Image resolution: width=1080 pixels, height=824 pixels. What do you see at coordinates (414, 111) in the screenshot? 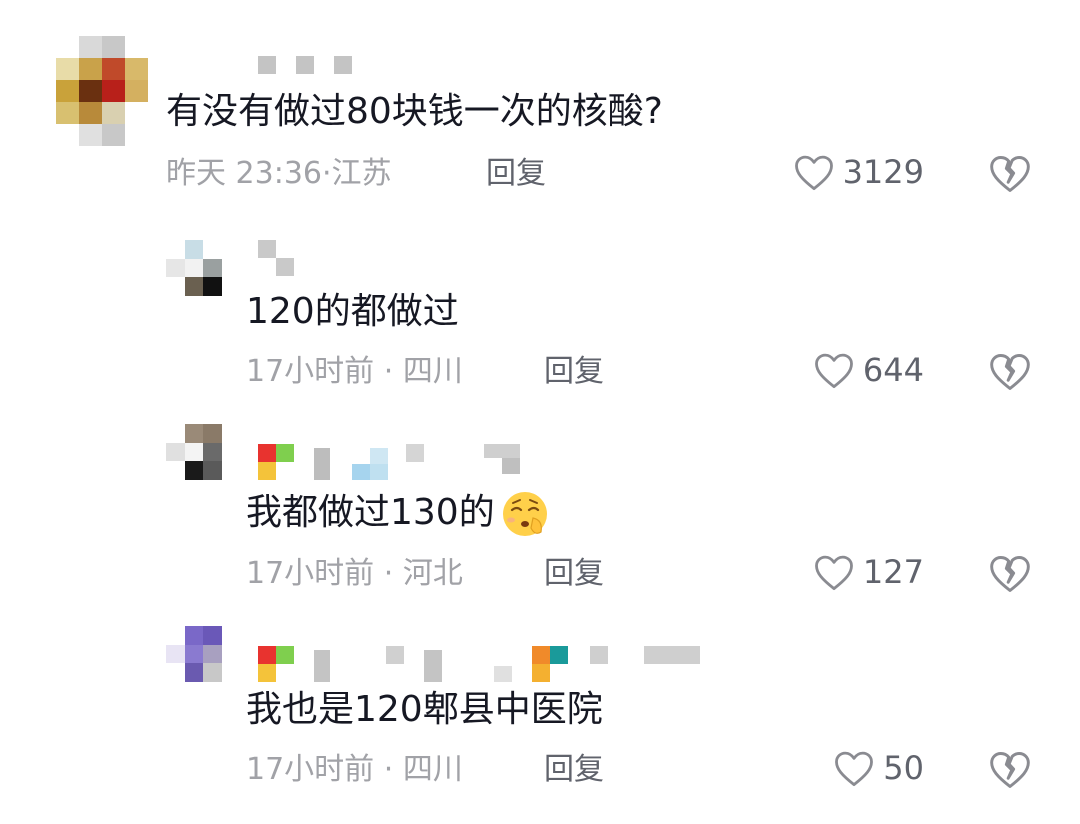
I see `comment-text: 有没有做过80块钱一次的核酸?` at bounding box center [414, 111].